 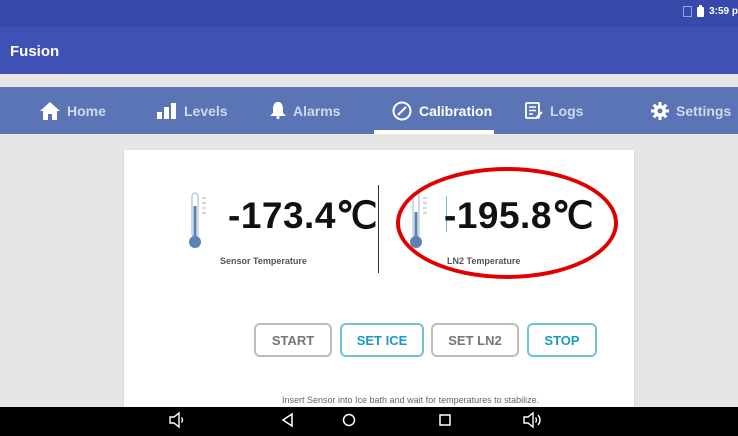 I want to click on tab-home: Home, so click(x=73, y=110).